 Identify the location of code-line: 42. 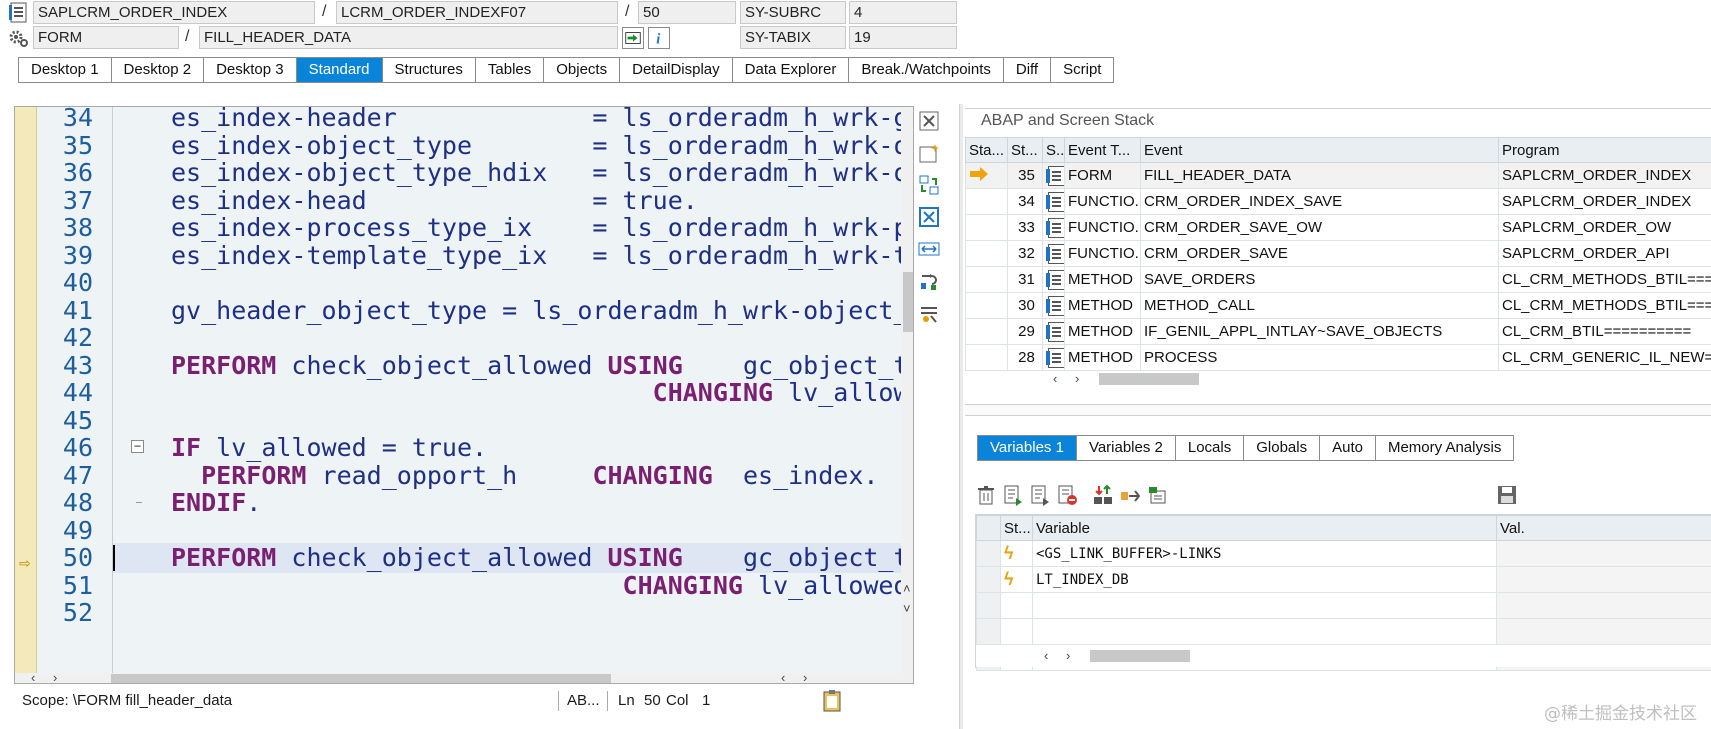
(488, 338).